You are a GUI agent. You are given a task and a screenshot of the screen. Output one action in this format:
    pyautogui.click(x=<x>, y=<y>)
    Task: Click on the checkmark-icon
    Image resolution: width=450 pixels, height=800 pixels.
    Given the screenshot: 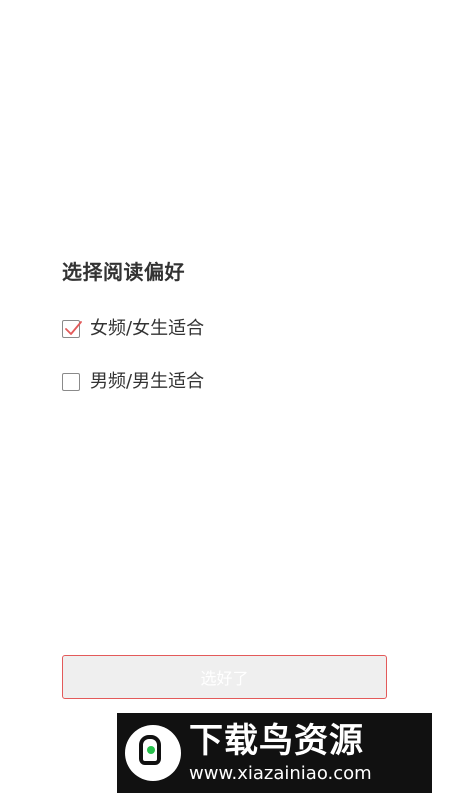 What is the action you would take?
    pyautogui.click(x=73, y=328)
    